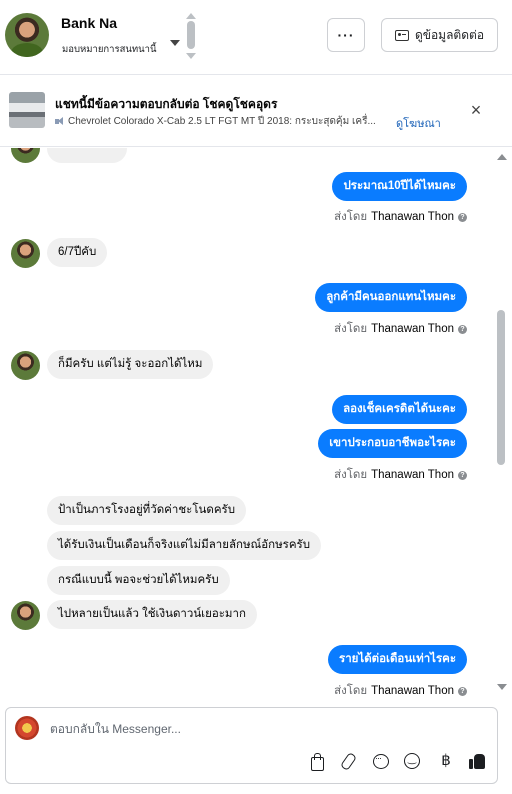  I want to click on message-bubble-outgoing: เขาประกอบอาชีพอะไรคะ, so click(392, 443).